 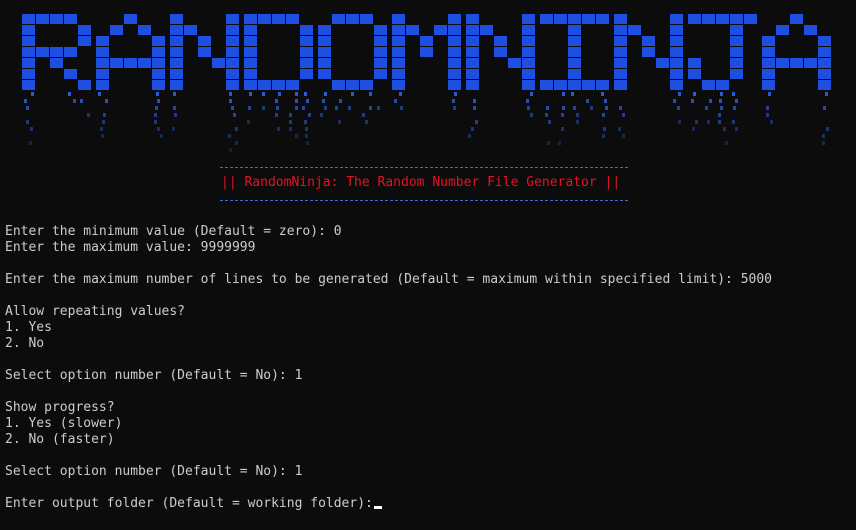 I want to click on console-line: 1. Yes, so click(x=28, y=327).